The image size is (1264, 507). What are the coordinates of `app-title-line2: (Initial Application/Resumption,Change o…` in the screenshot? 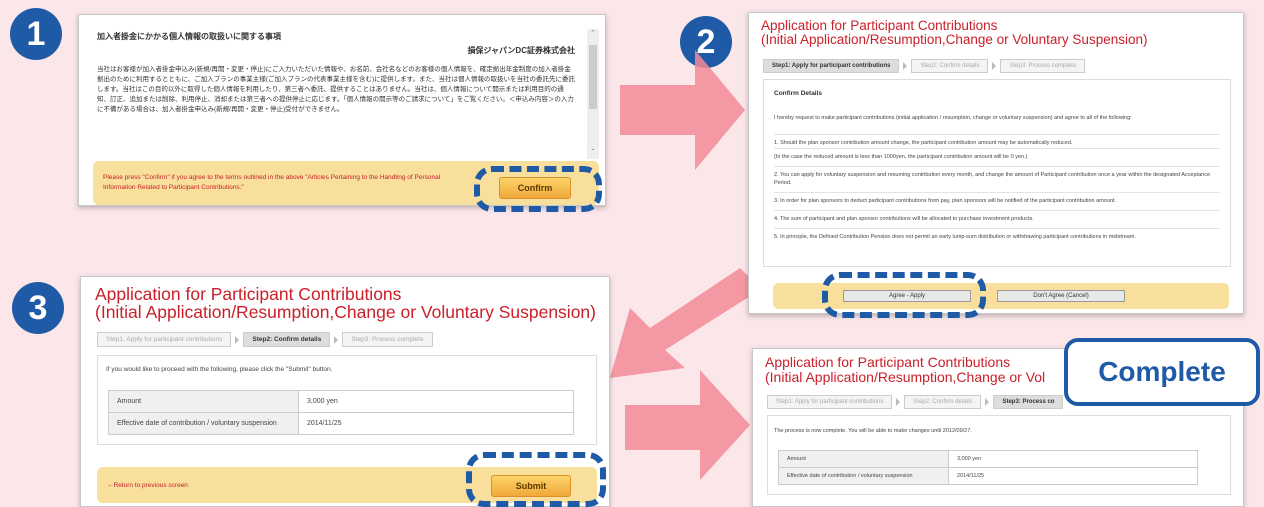 It's located at (954, 40).